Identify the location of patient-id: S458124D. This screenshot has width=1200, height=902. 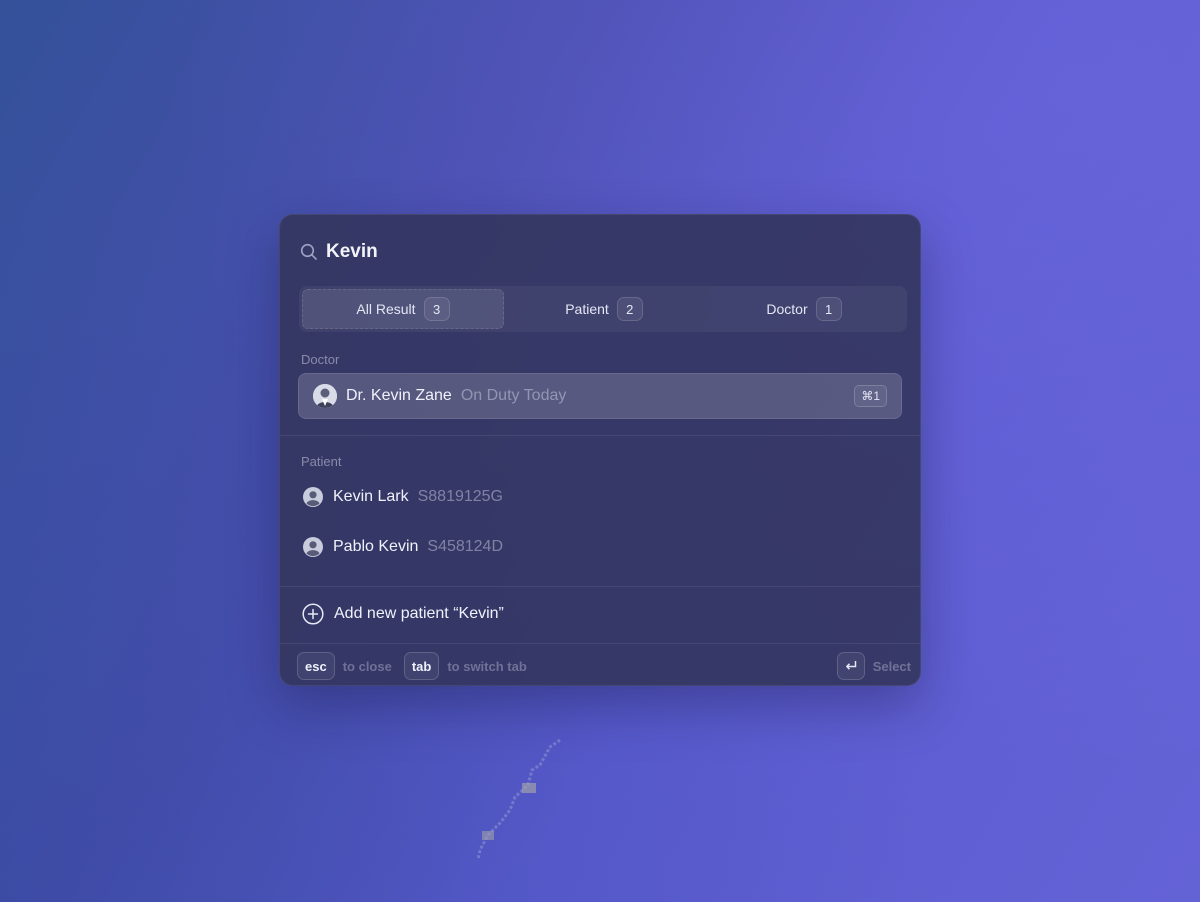
(465, 546).